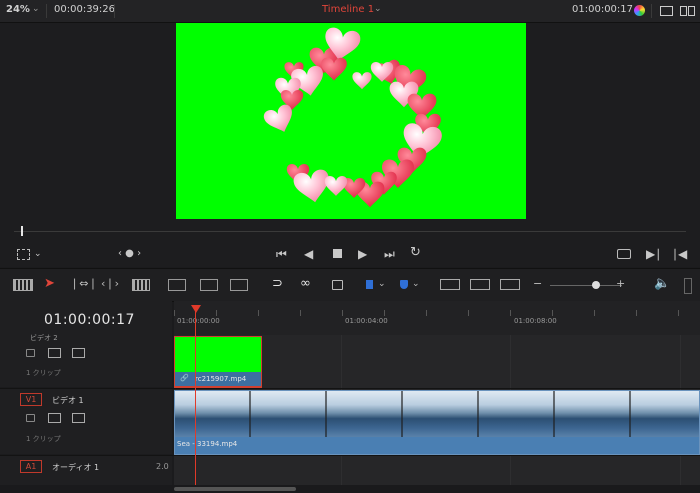 The image size is (700, 493). What do you see at coordinates (49, 284) in the screenshot?
I see `selection-icon: ➤` at bounding box center [49, 284].